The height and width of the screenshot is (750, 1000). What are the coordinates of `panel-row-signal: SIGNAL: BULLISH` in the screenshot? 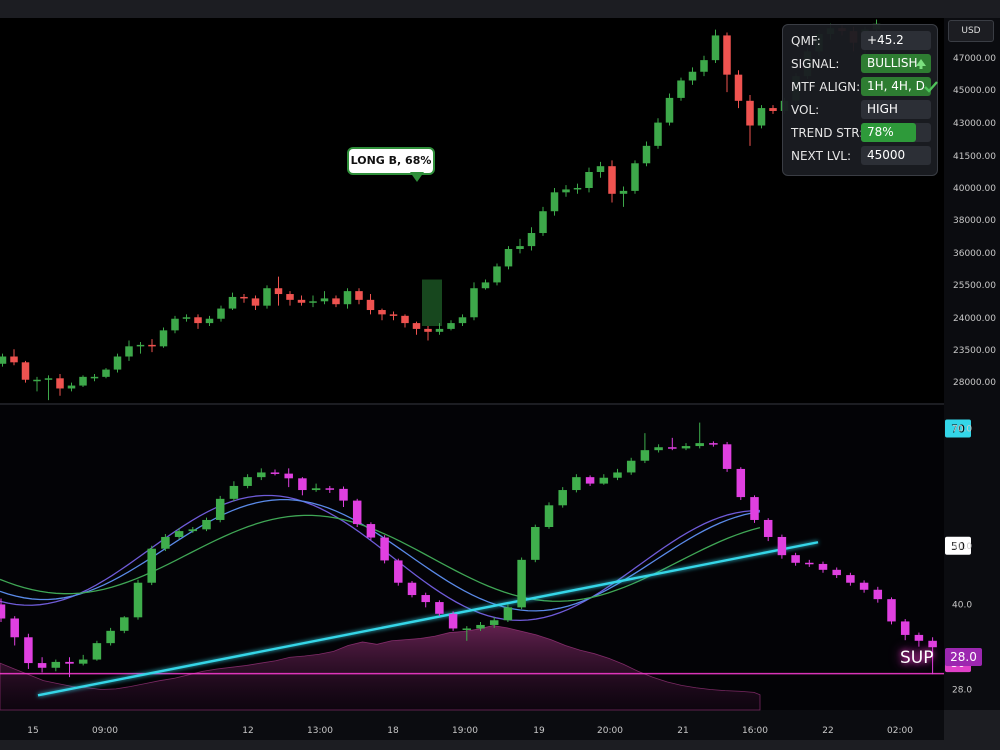 It's located at (860, 64).